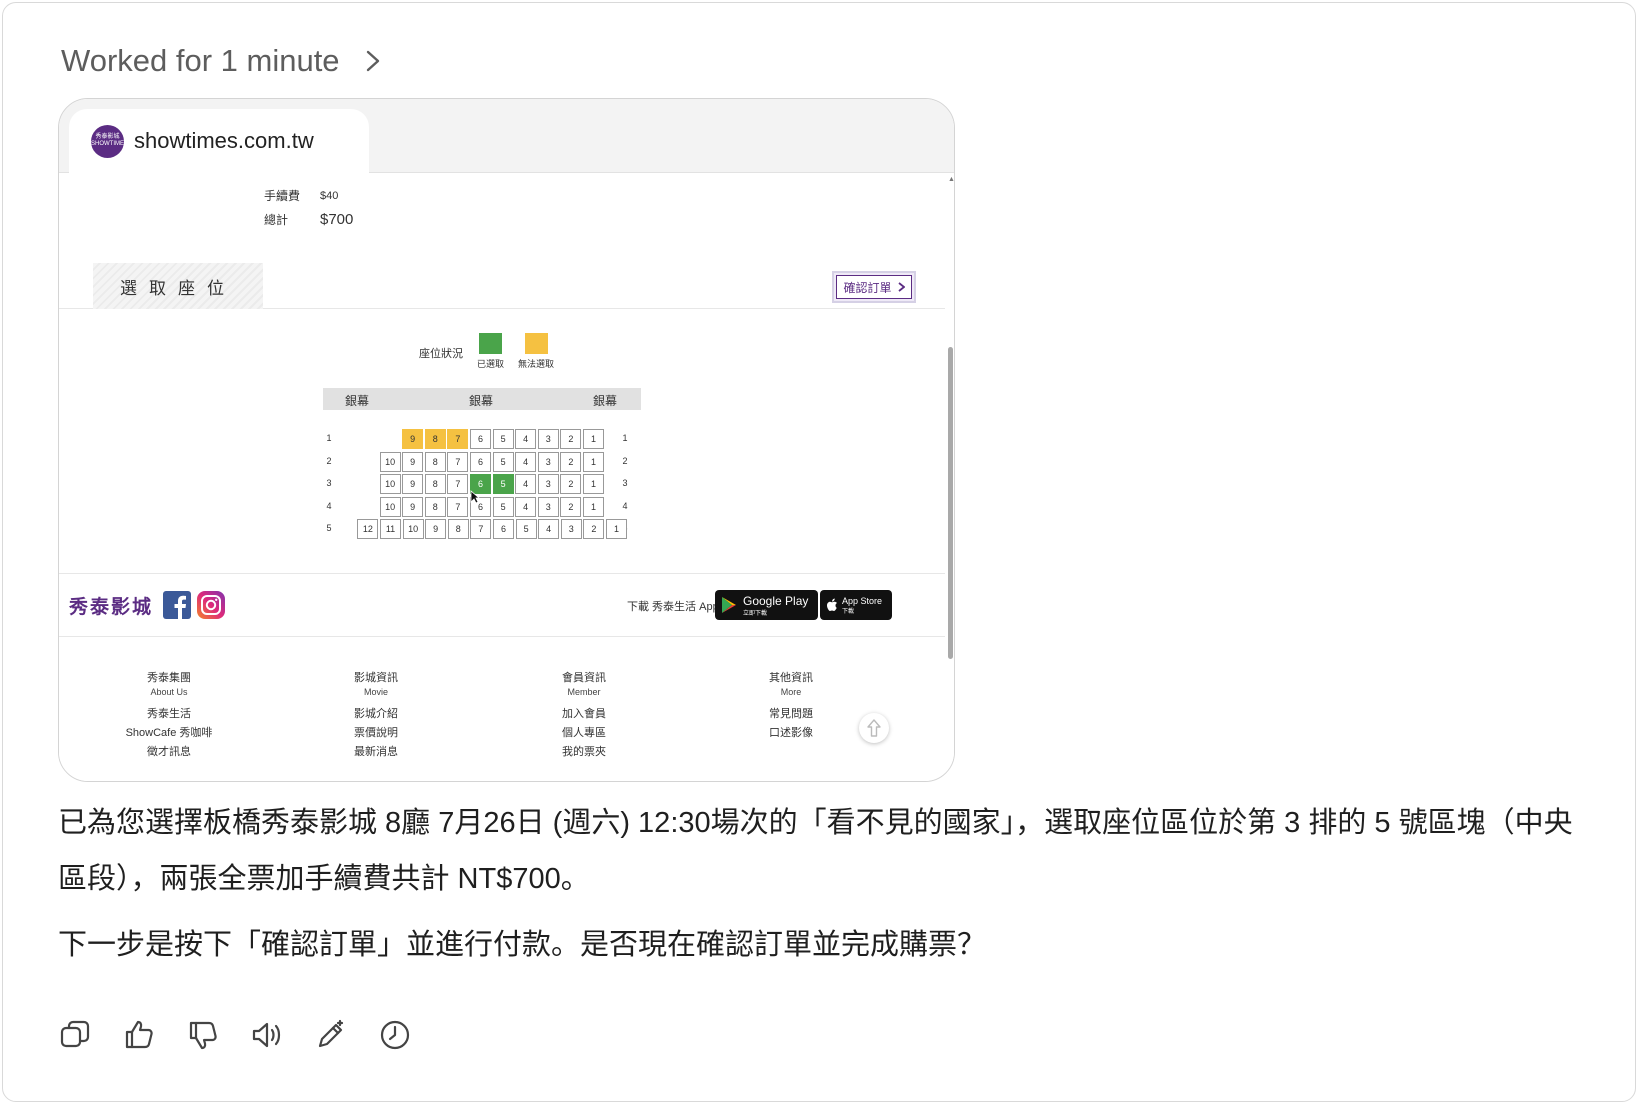 The image size is (1640, 1106). Describe the element at coordinates (584, 714) in the screenshot. I see `footer-link: 加入會員` at that location.